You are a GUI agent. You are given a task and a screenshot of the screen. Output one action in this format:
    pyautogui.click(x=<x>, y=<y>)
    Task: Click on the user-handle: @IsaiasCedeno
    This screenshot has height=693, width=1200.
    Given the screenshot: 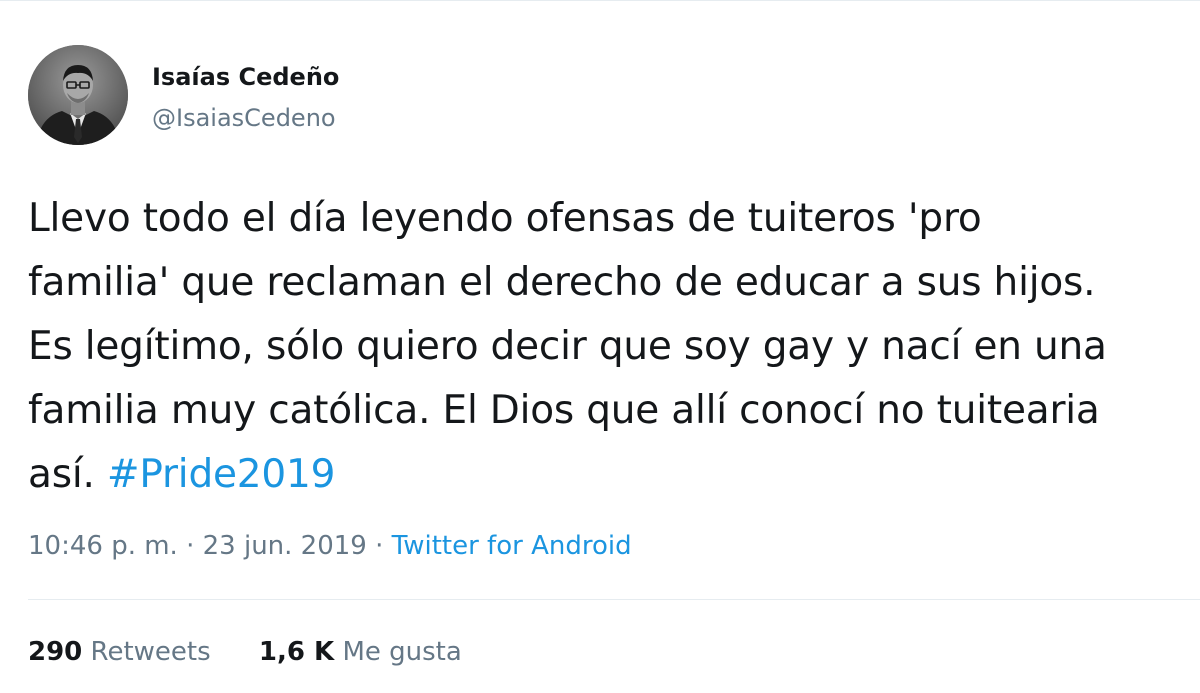 What is the action you would take?
    pyautogui.click(x=244, y=118)
    